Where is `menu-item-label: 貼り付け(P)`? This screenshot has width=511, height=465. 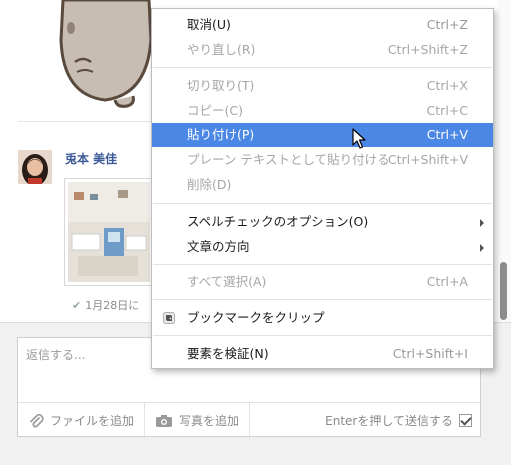 menu-item-label: 貼り付け(P) is located at coordinates (221, 134).